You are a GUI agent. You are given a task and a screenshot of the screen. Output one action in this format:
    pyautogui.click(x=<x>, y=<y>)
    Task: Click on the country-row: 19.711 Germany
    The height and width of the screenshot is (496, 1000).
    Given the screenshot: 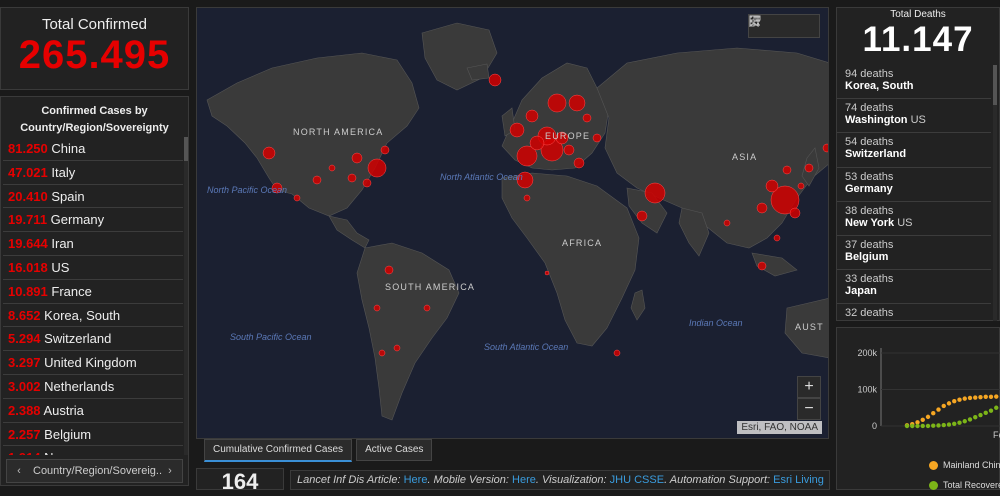 What is the action you would take?
    pyautogui.click(x=93, y=220)
    